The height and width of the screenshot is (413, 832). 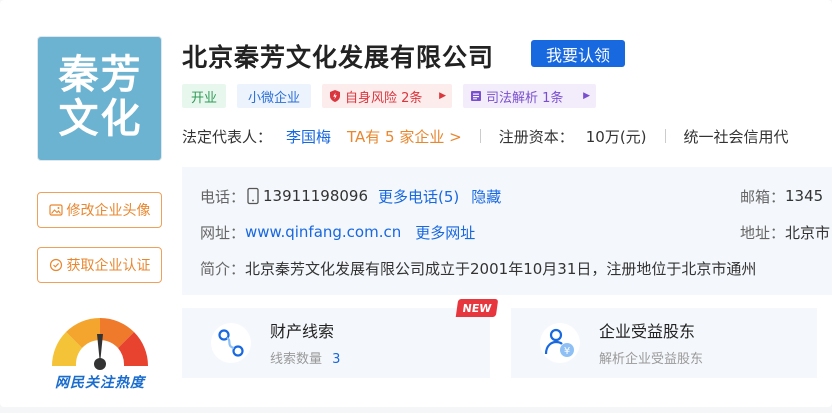 I want to click on capital-label: 注册资本：, so click(x=536, y=136).